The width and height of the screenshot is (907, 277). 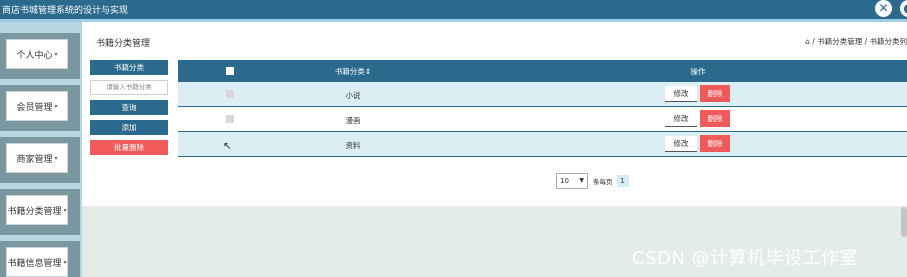 What do you see at coordinates (807, 41) in the screenshot?
I see `home-icon: ⌂` at bounding box center [807, 41].